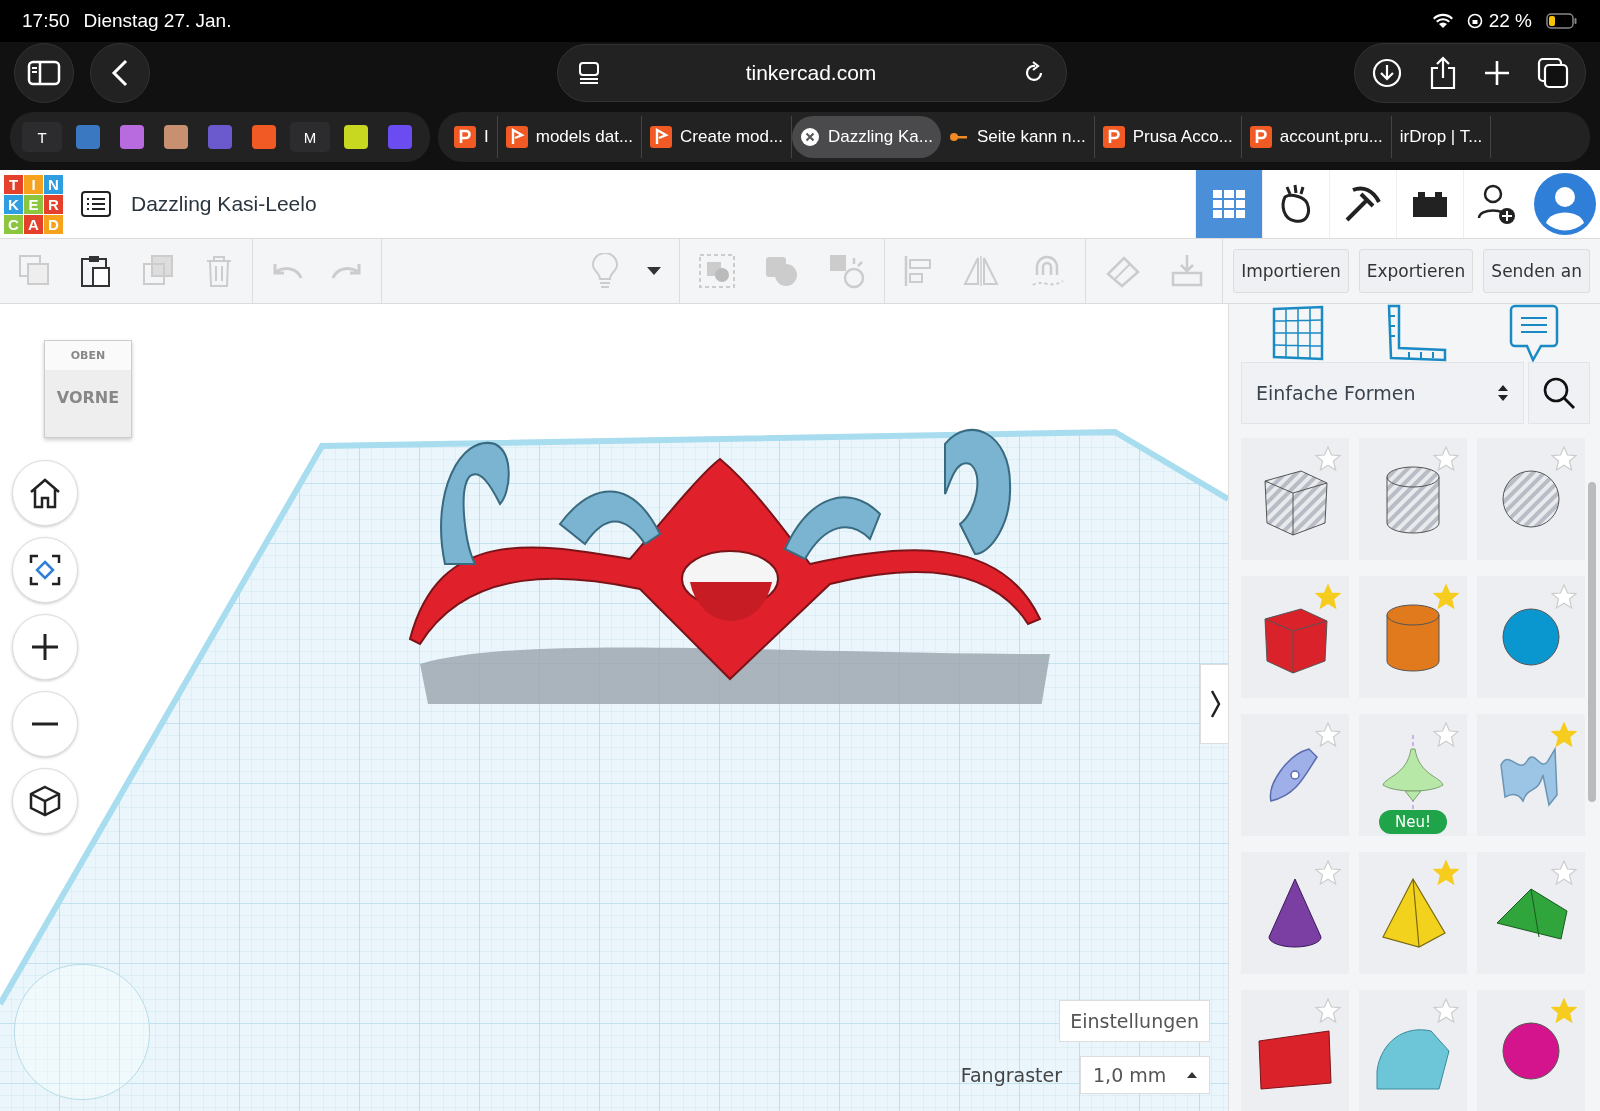 This screenshot has width=1600, height=1111. What do you see at coordinates (46, 21) in the screenshot?
I see `clock-time: 17:50` at bounding box center [46, 21].